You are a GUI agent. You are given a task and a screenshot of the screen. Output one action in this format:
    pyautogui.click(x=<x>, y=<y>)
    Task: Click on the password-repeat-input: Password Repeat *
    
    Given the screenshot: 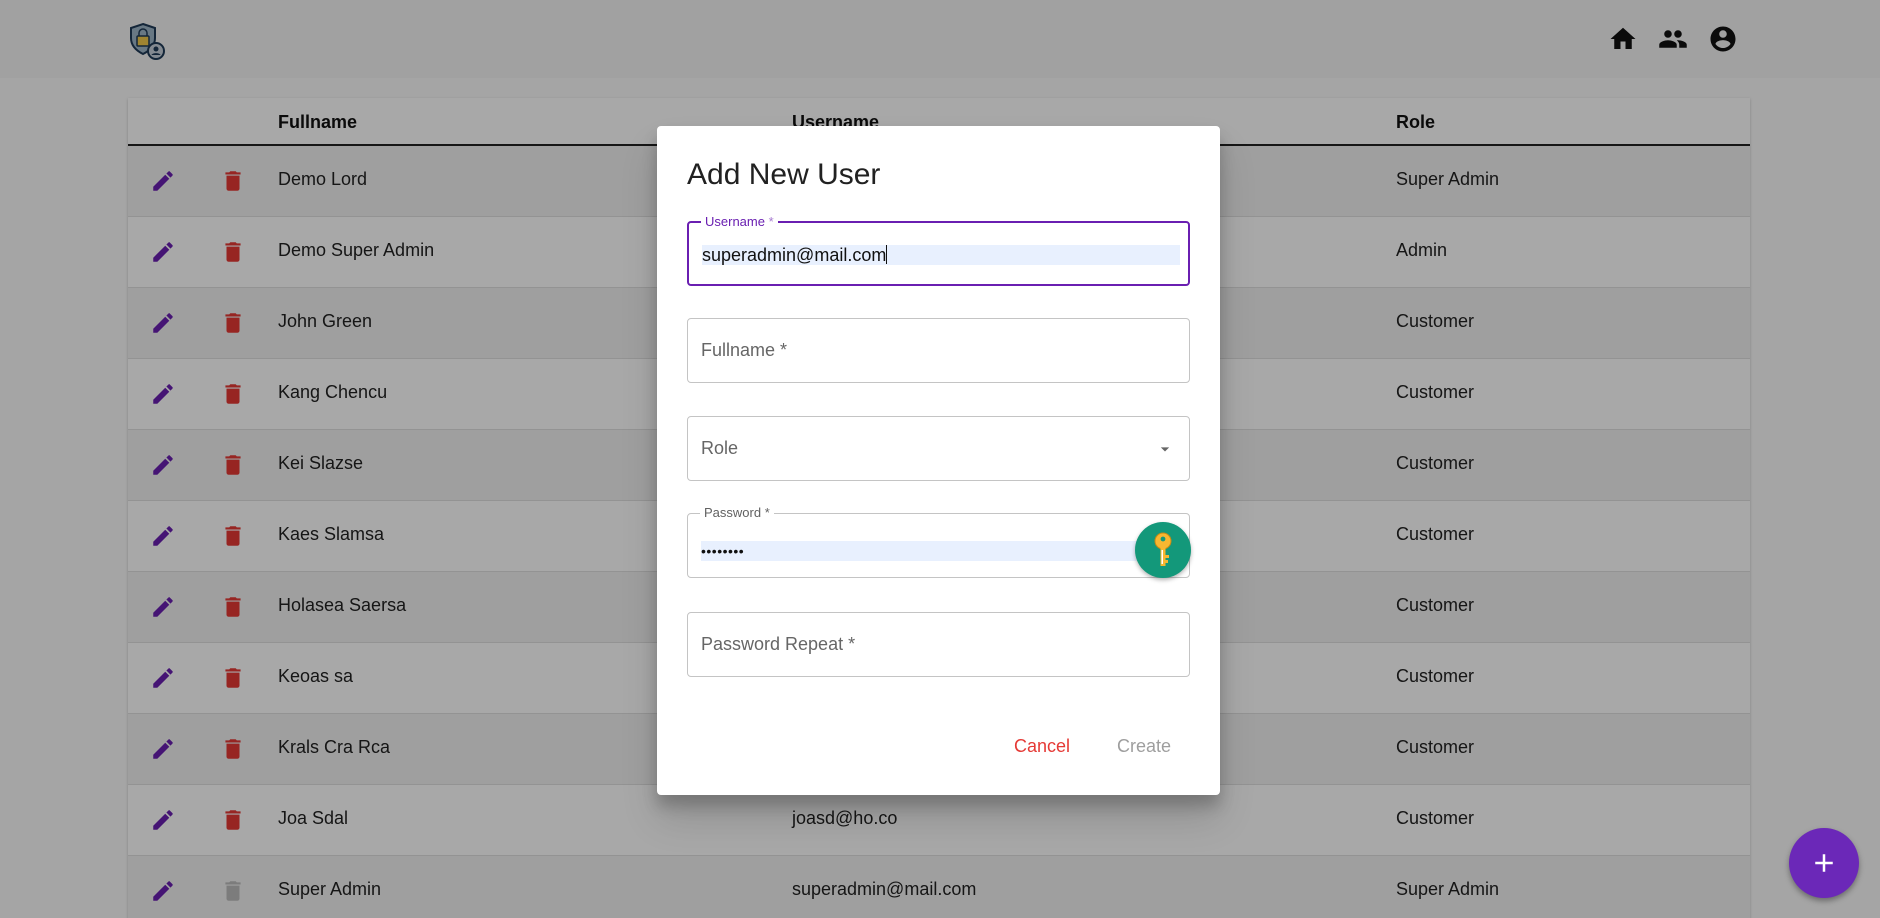 What is the action you would take?
    pyautogui.click(x=778, y=644)
    